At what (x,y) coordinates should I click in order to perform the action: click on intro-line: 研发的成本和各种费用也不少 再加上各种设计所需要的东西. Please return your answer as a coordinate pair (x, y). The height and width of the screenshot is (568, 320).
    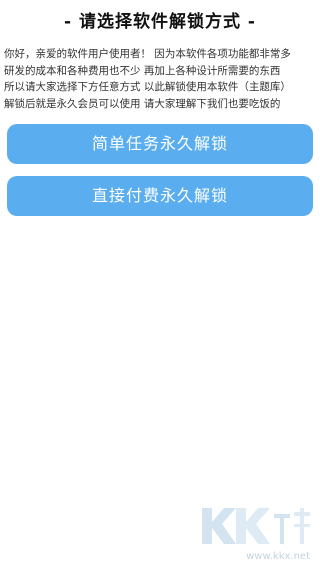
    Looking at the image, I should click on (142, 70).